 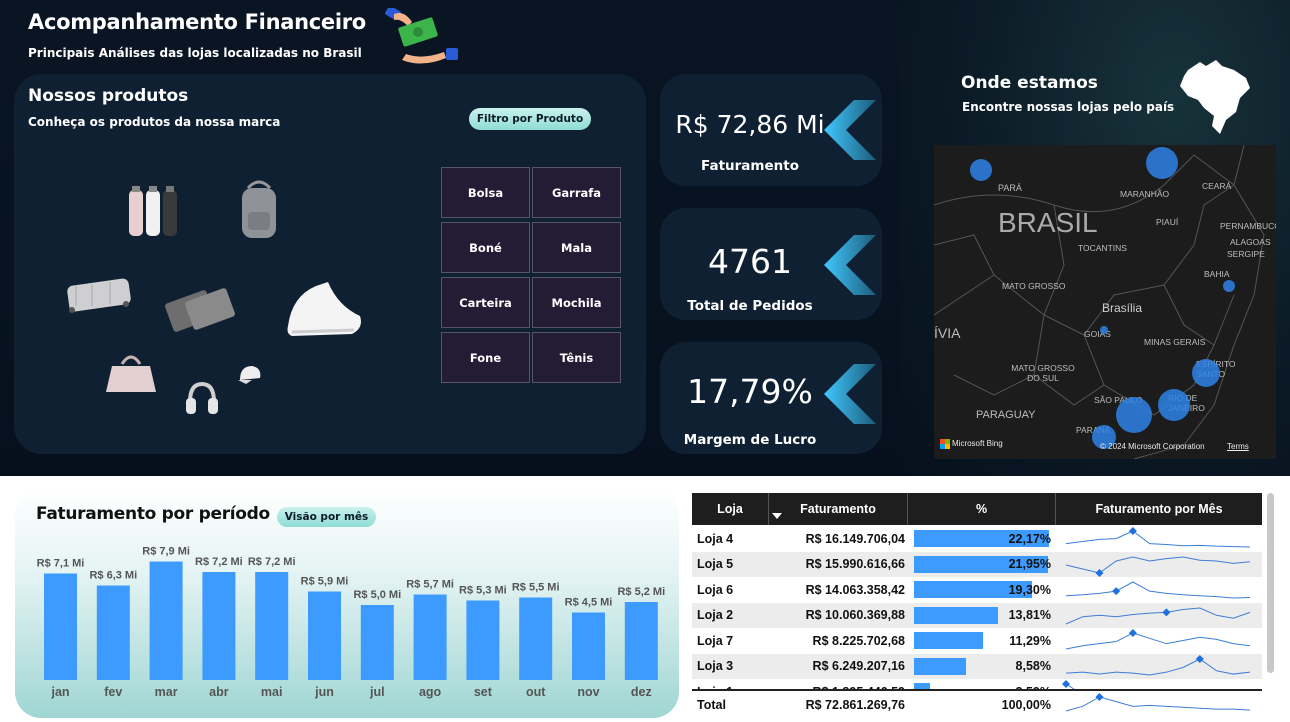 What do you see at coordinates (715, 640) in the screenshot?
I see `cell-loja: Loja 7` at bounding box center [715, 640].